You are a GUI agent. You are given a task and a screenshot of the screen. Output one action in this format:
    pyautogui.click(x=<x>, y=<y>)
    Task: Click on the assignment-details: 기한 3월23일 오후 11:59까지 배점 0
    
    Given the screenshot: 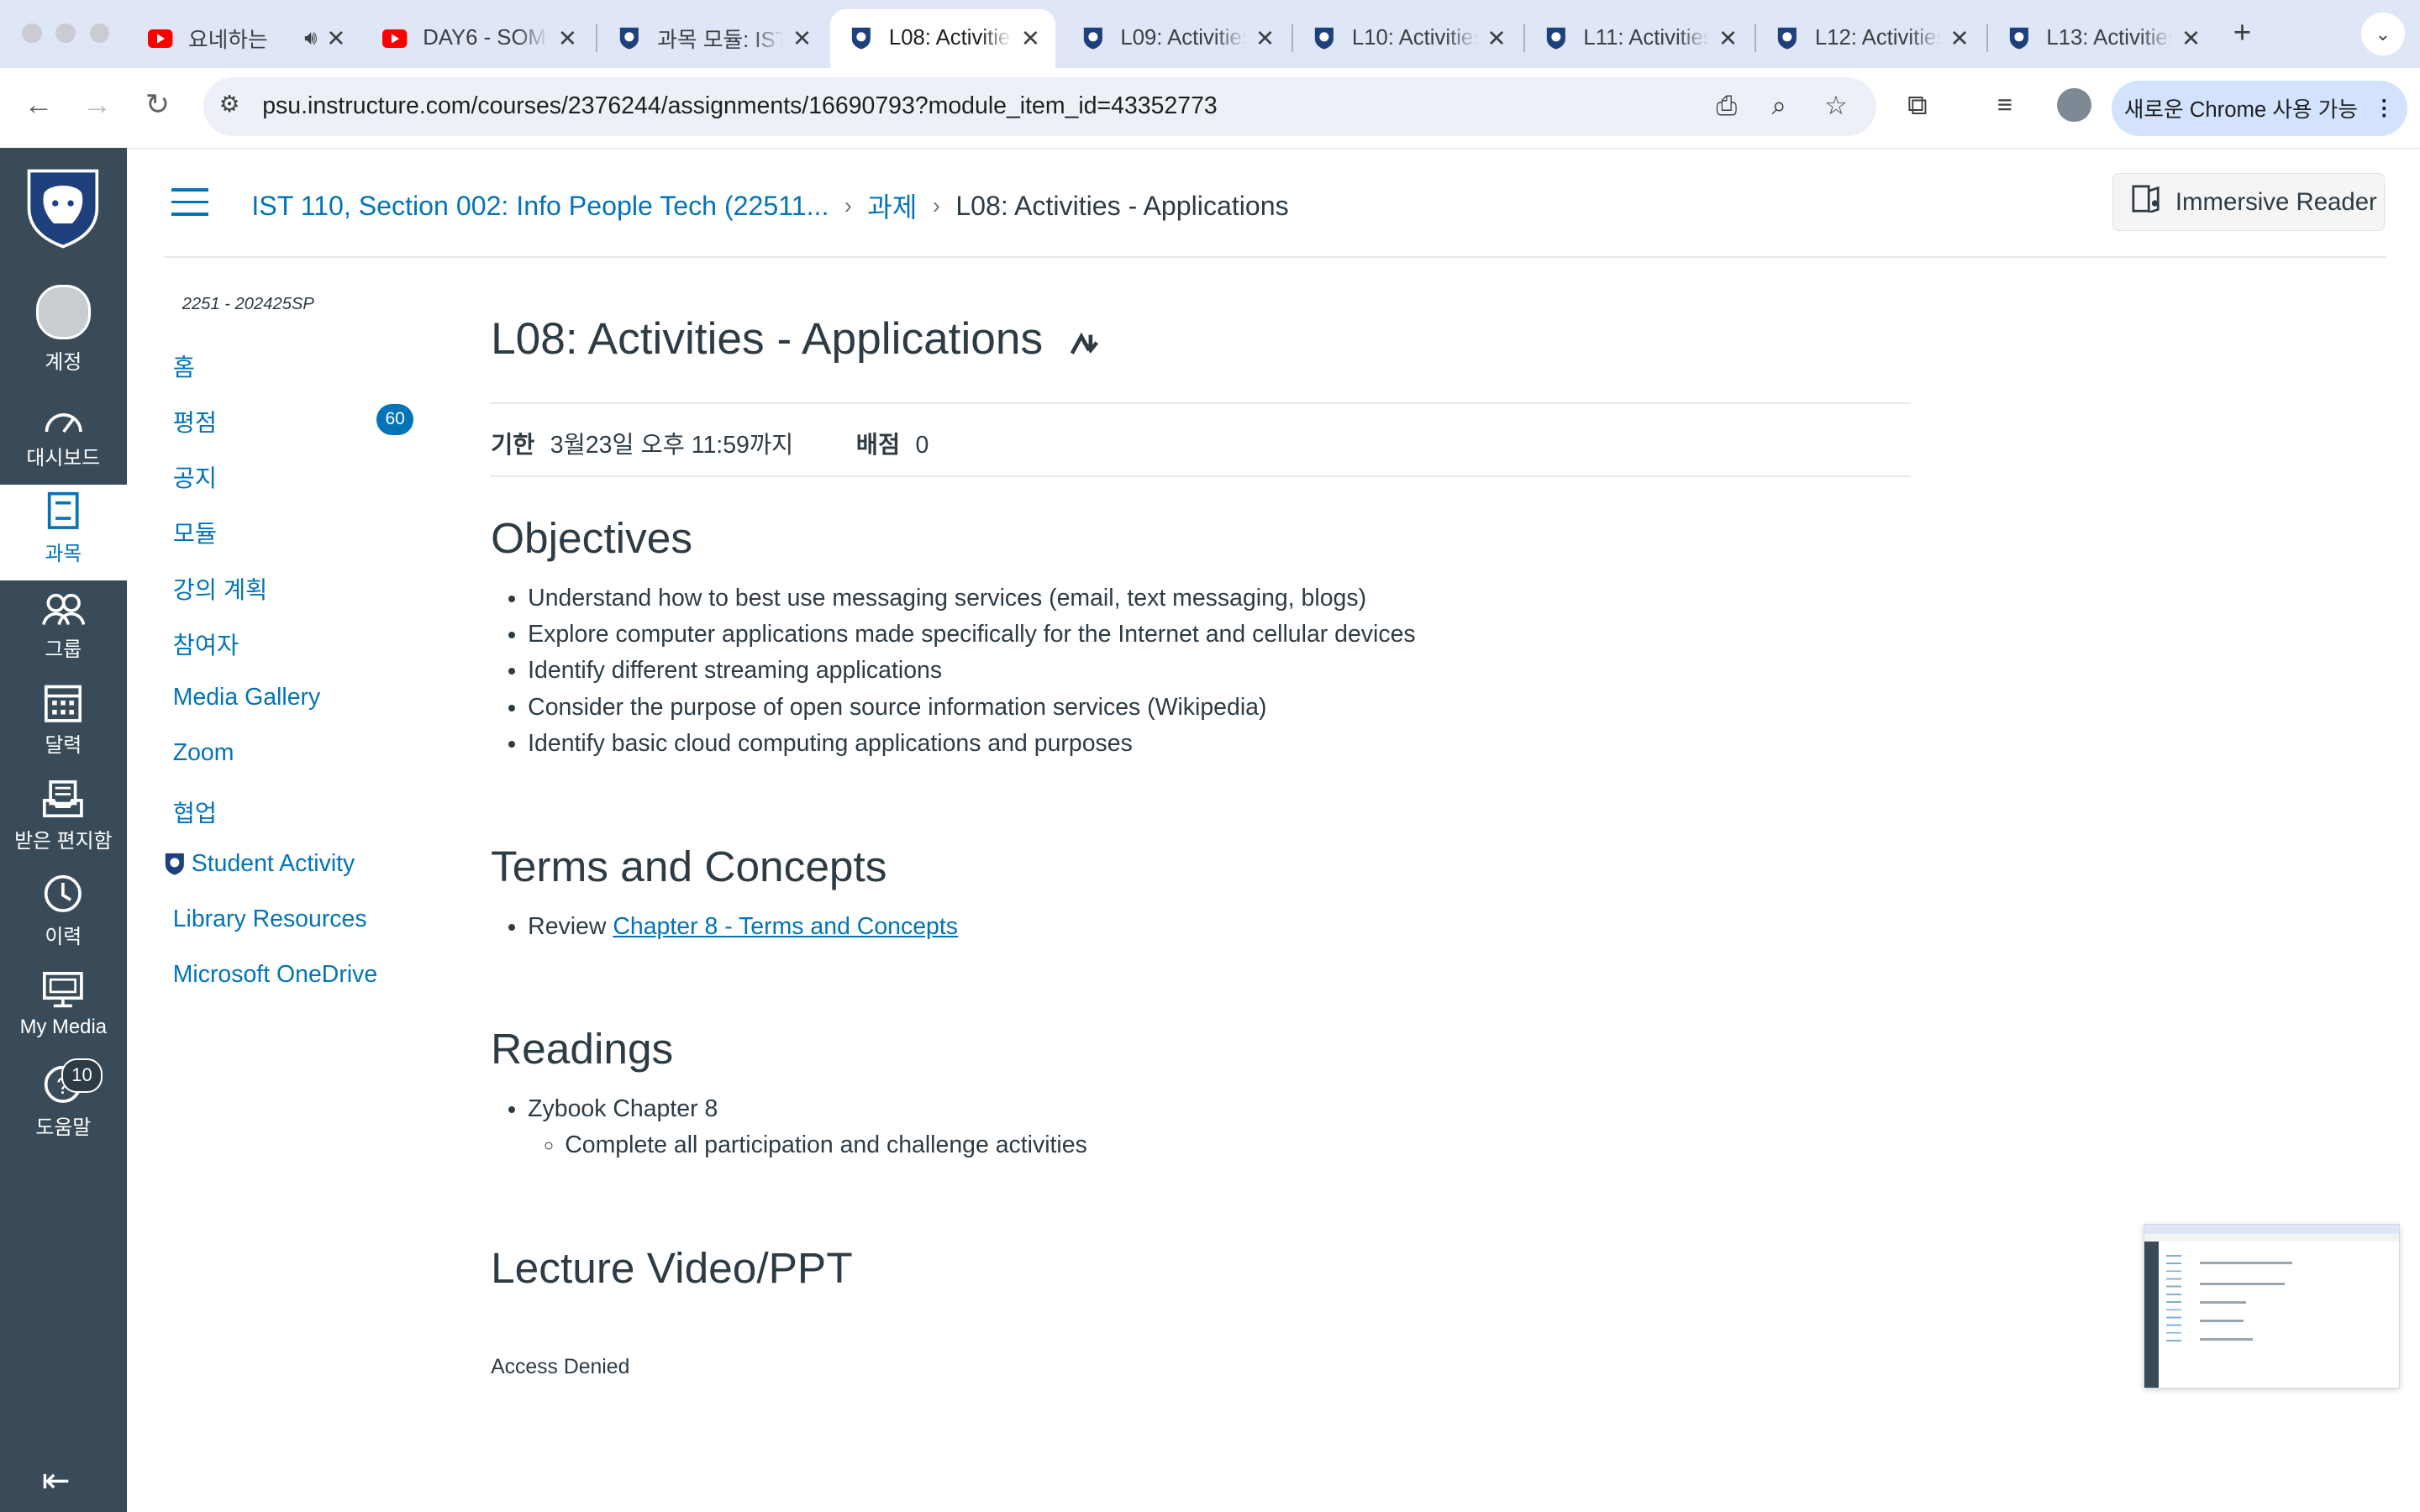 What is the action you would take?
    pyautogui.click(x=710, y=443)
    